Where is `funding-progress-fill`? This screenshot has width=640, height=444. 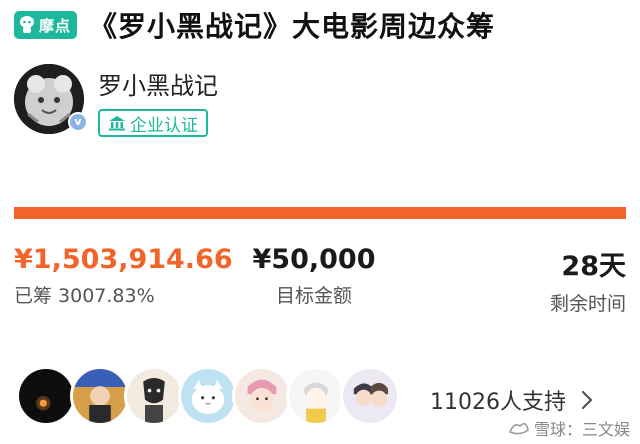
funding-progress-fill is located at coordinates (320, 213).